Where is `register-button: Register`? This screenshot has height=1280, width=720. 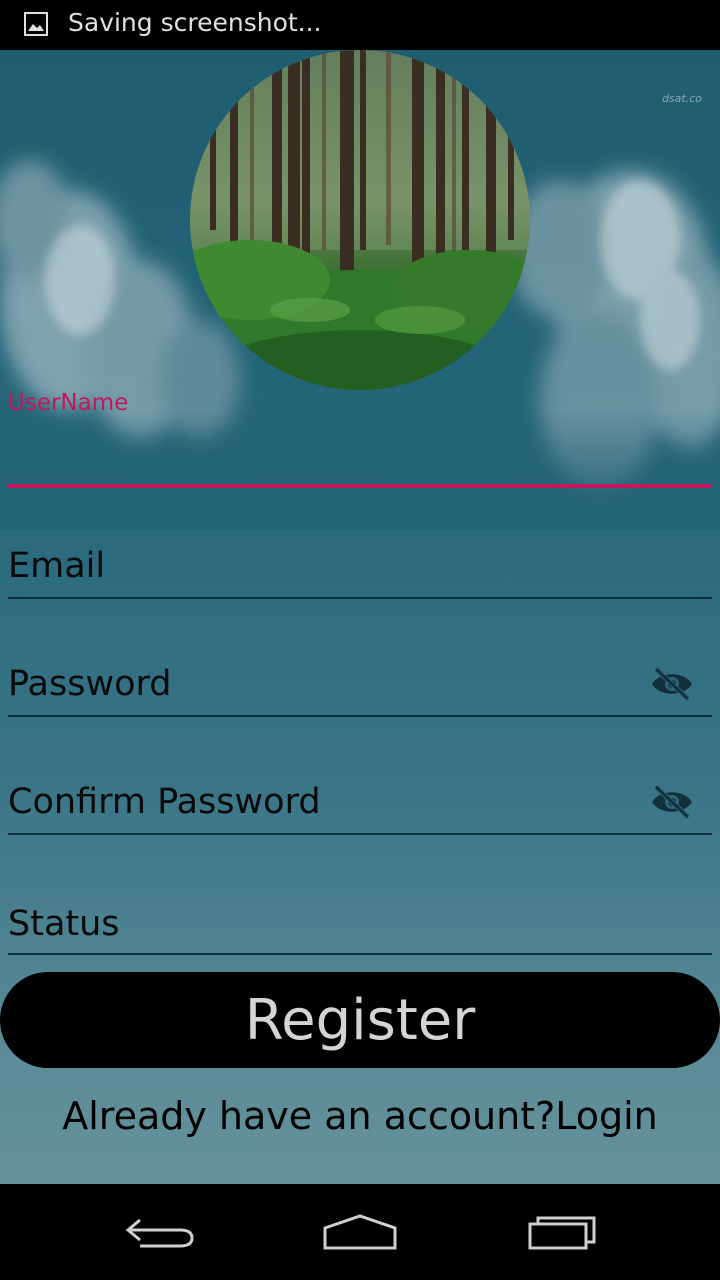 register-button: Register is located at coordinates (360, 1020).